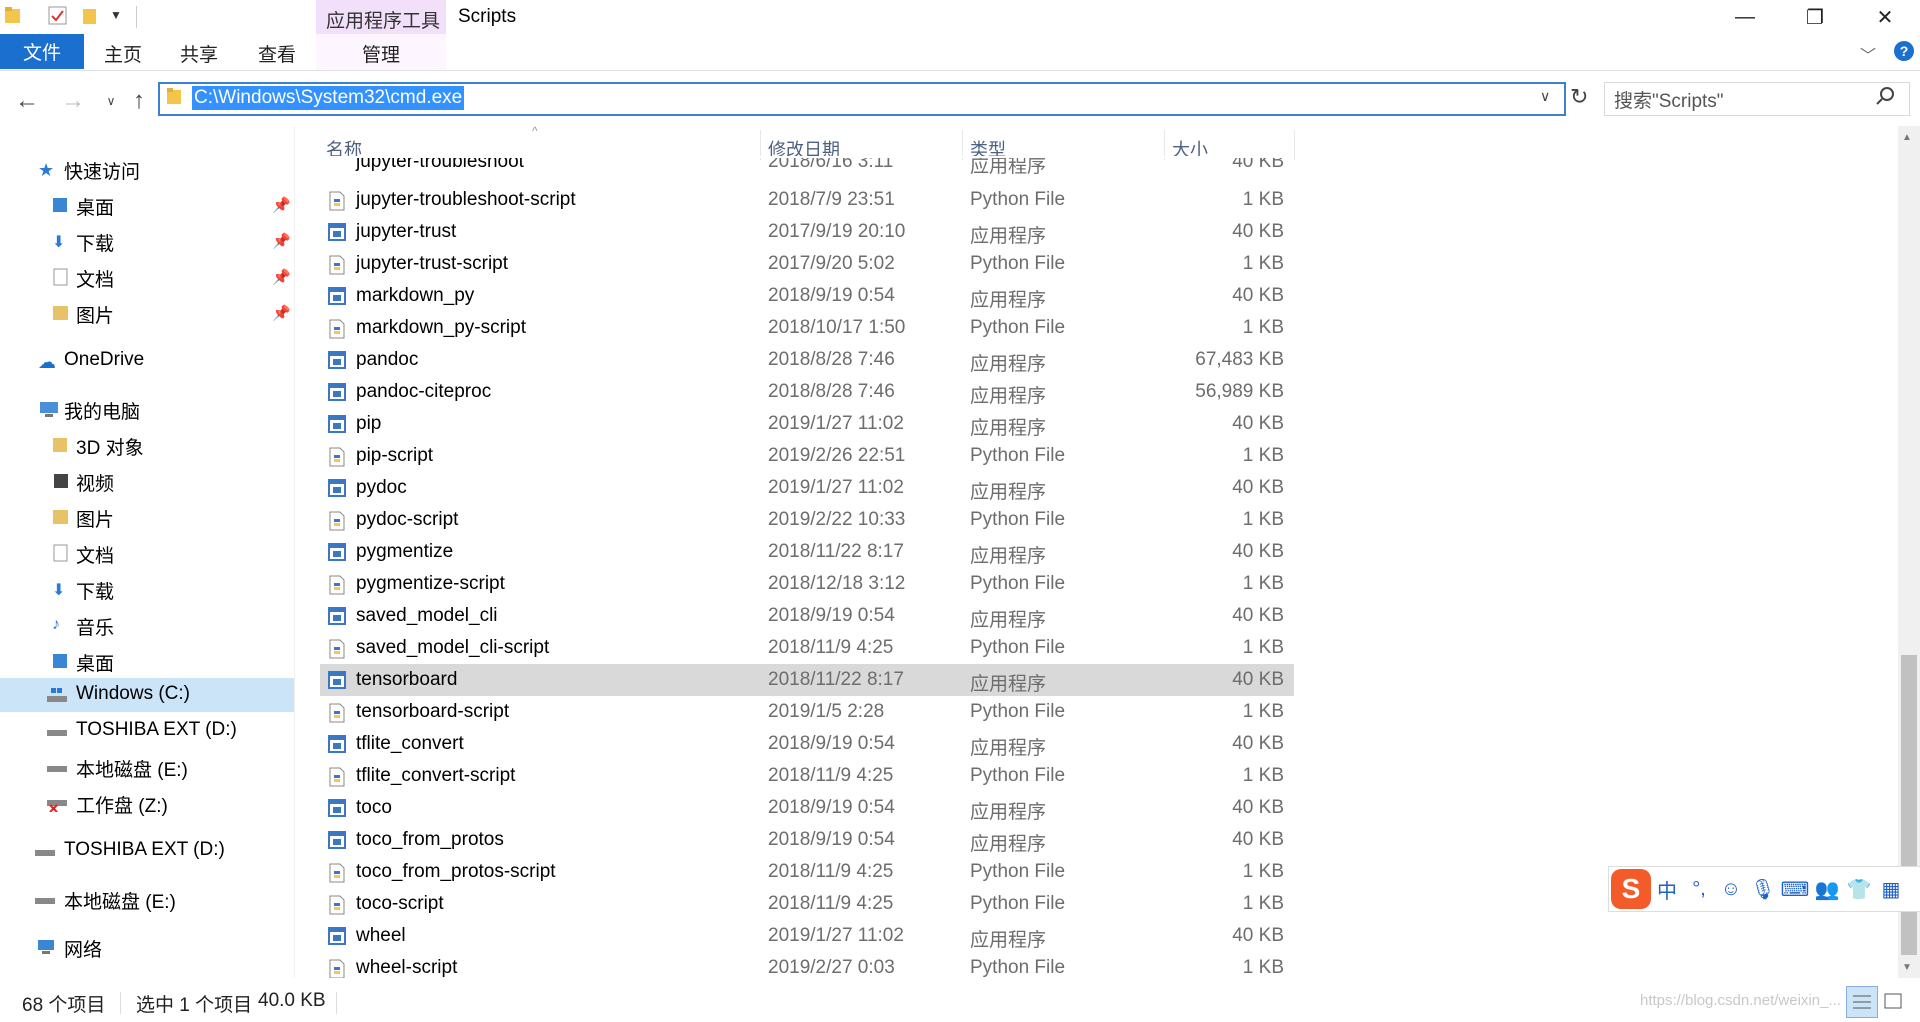 The image size is (1920, 1022). Describe the element at coordinates (1545, 96) in the screenshot. I see `address-dropdown-icon: ∨` at that location.